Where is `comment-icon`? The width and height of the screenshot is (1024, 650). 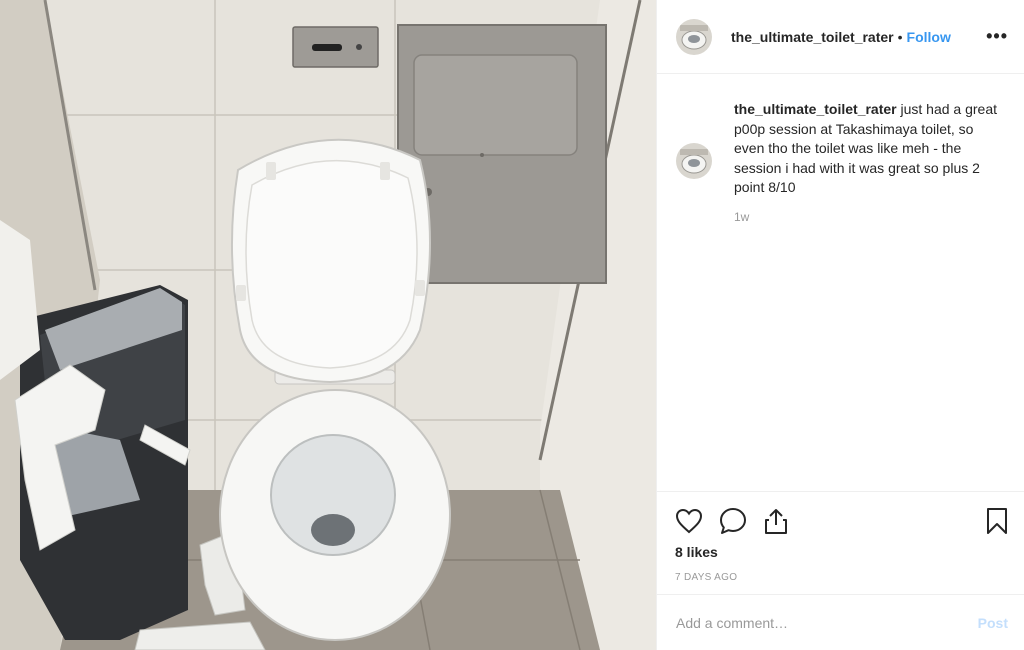
comment-icon is located at coordinates (733, 521).